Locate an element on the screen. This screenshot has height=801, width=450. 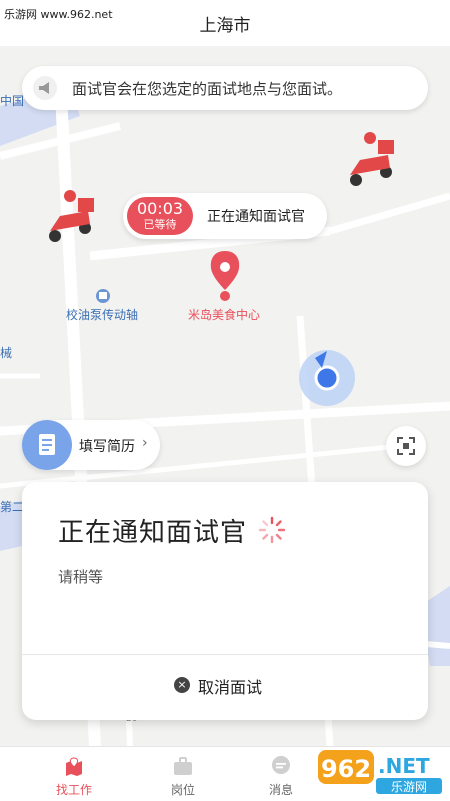
cancel-interview-button: × 取消面试 is located at coordinates (225, 687).